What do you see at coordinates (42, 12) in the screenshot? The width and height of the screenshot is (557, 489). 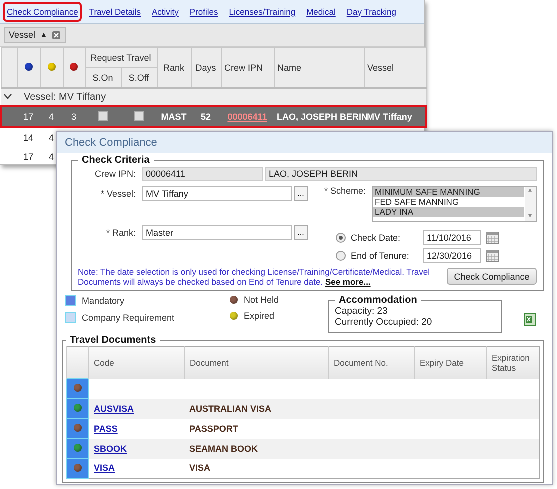 I see `tab: Check Compliance` at bounding box center [42, 12].